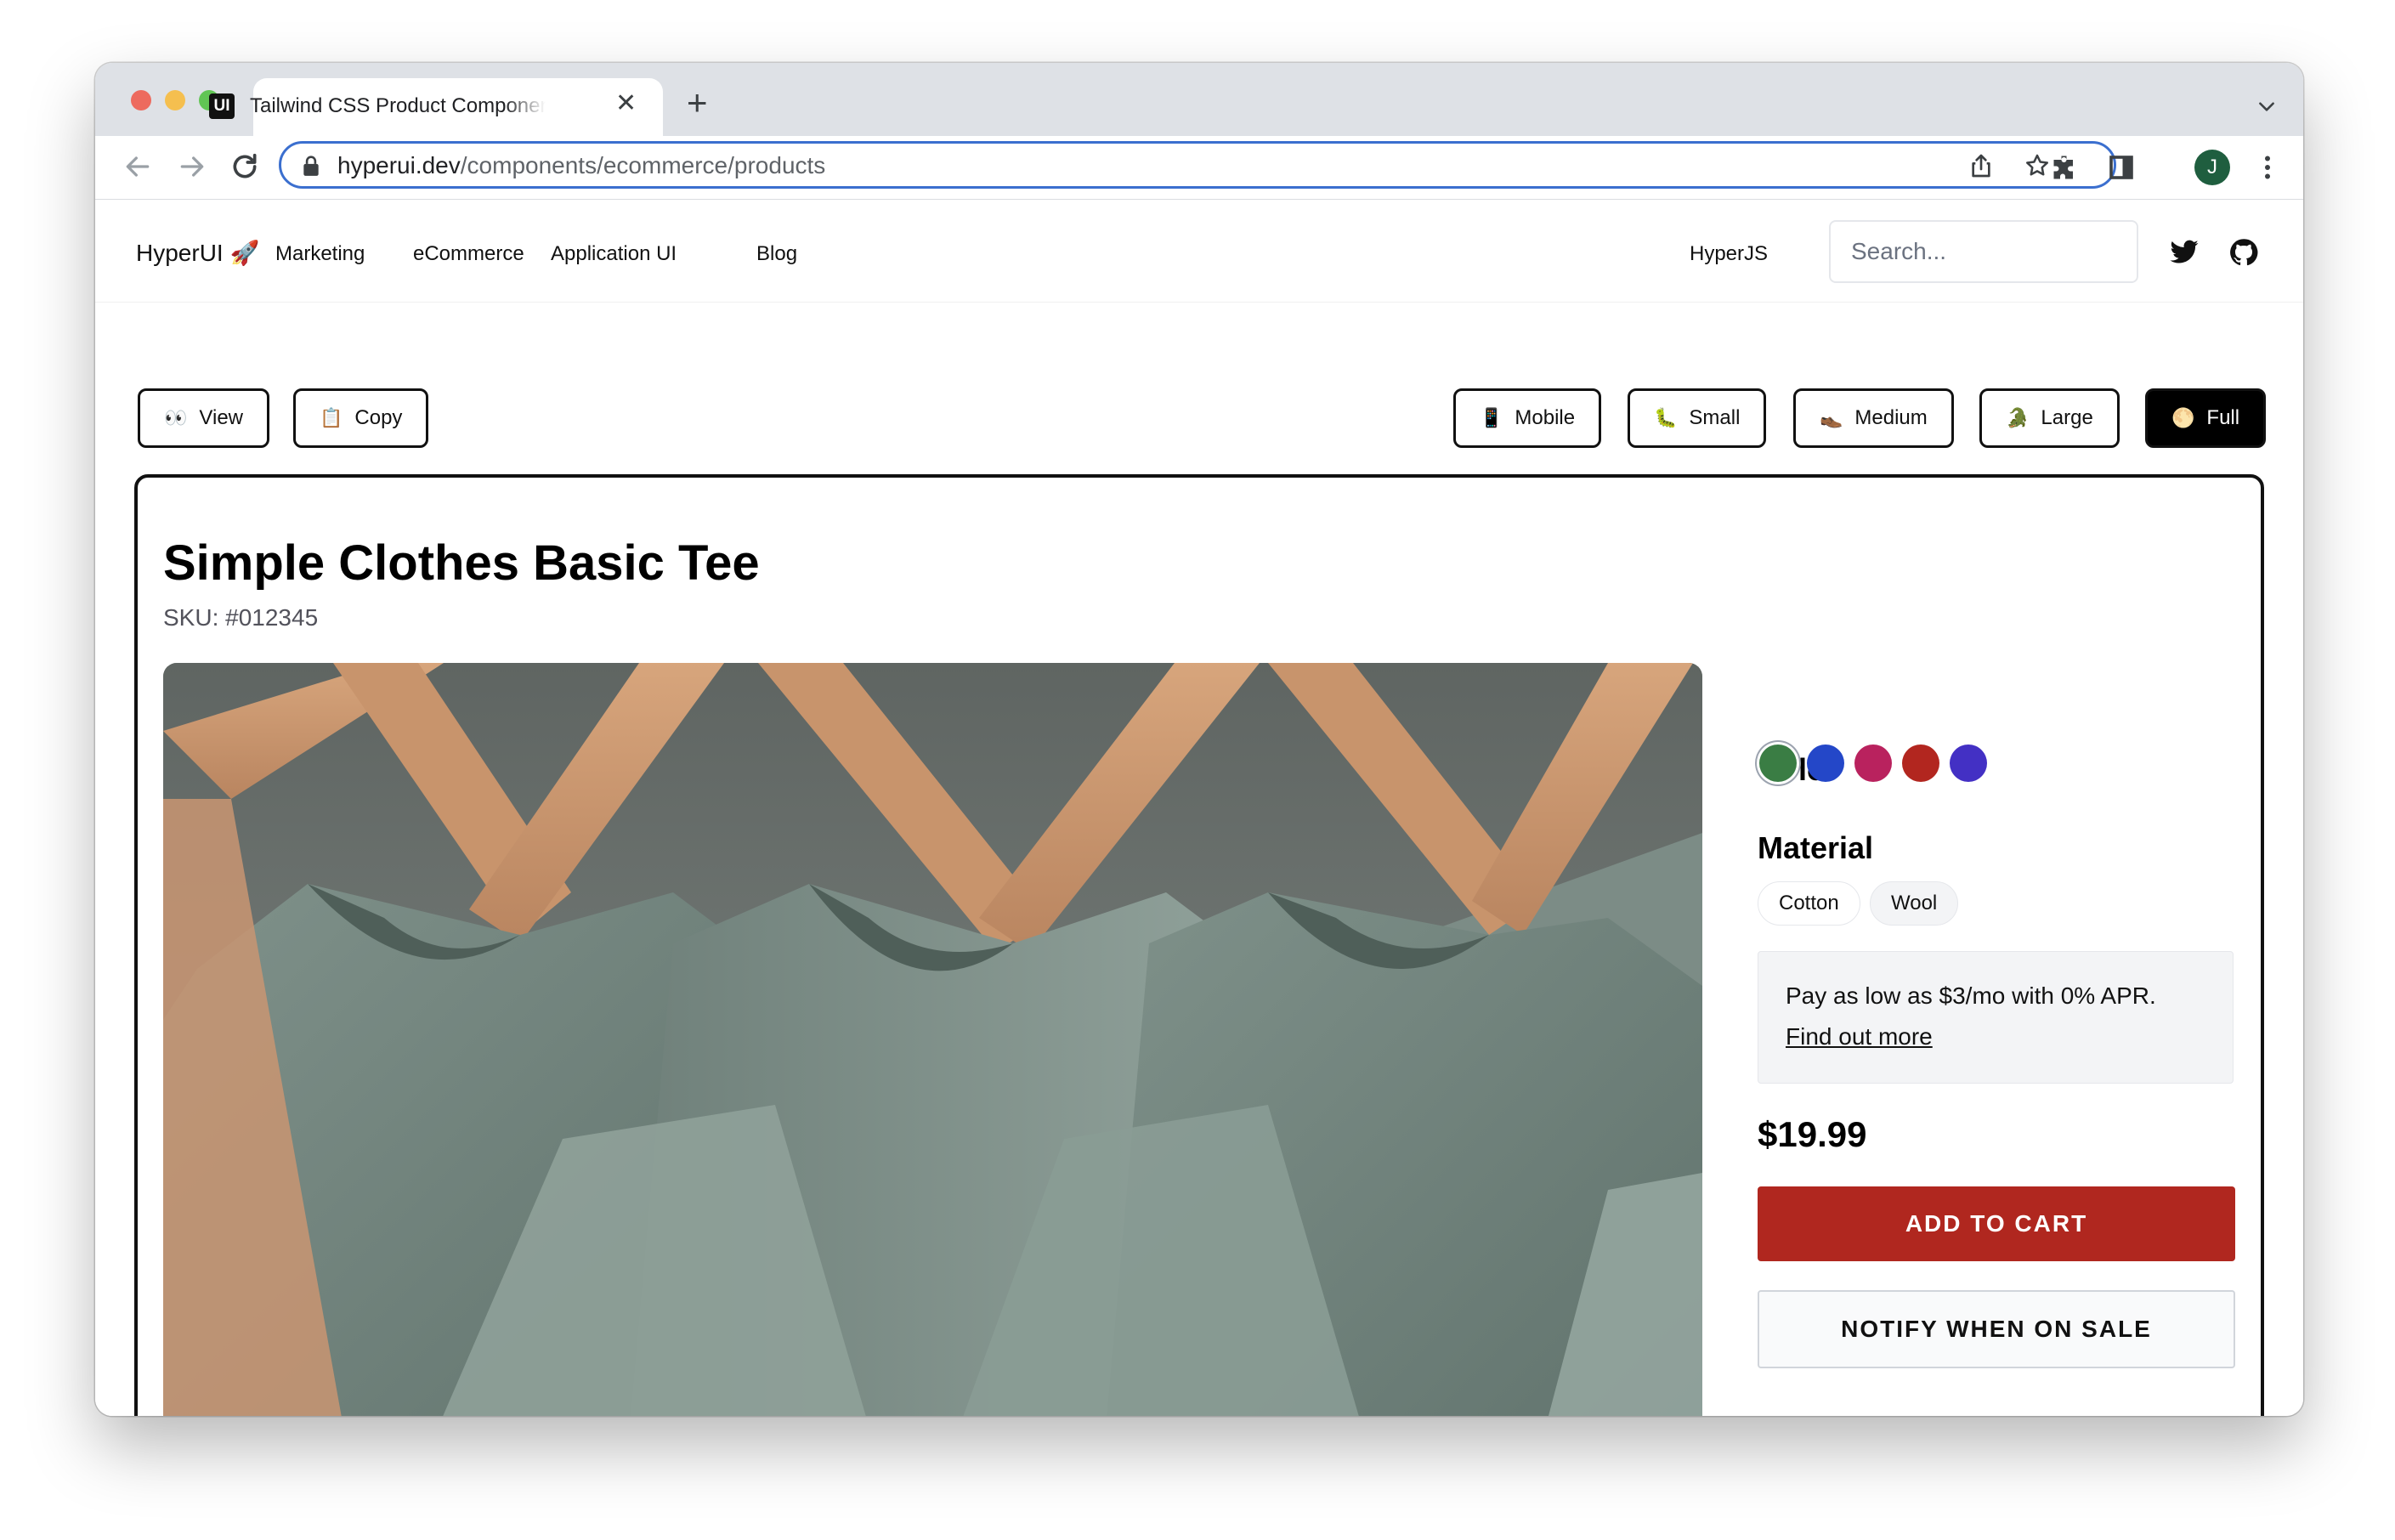  I want to click on favicon-icon: UI, so click(222, 106).